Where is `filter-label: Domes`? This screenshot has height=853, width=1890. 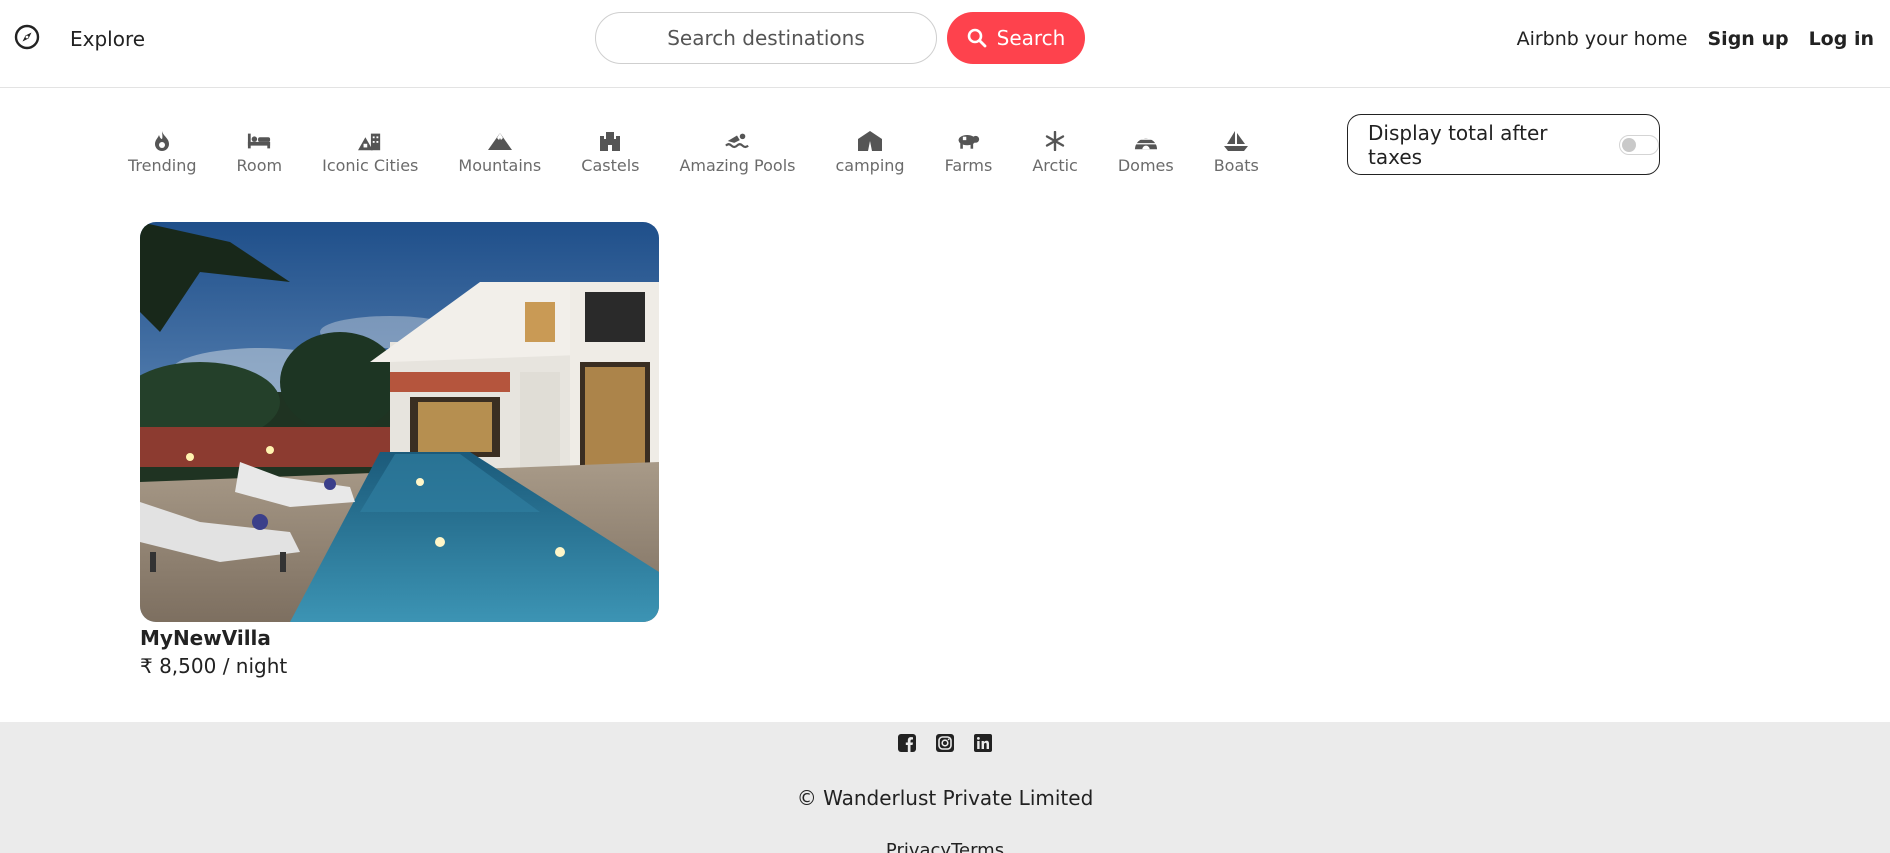
filter-label: Domes is located at coordinates (1145, 165).